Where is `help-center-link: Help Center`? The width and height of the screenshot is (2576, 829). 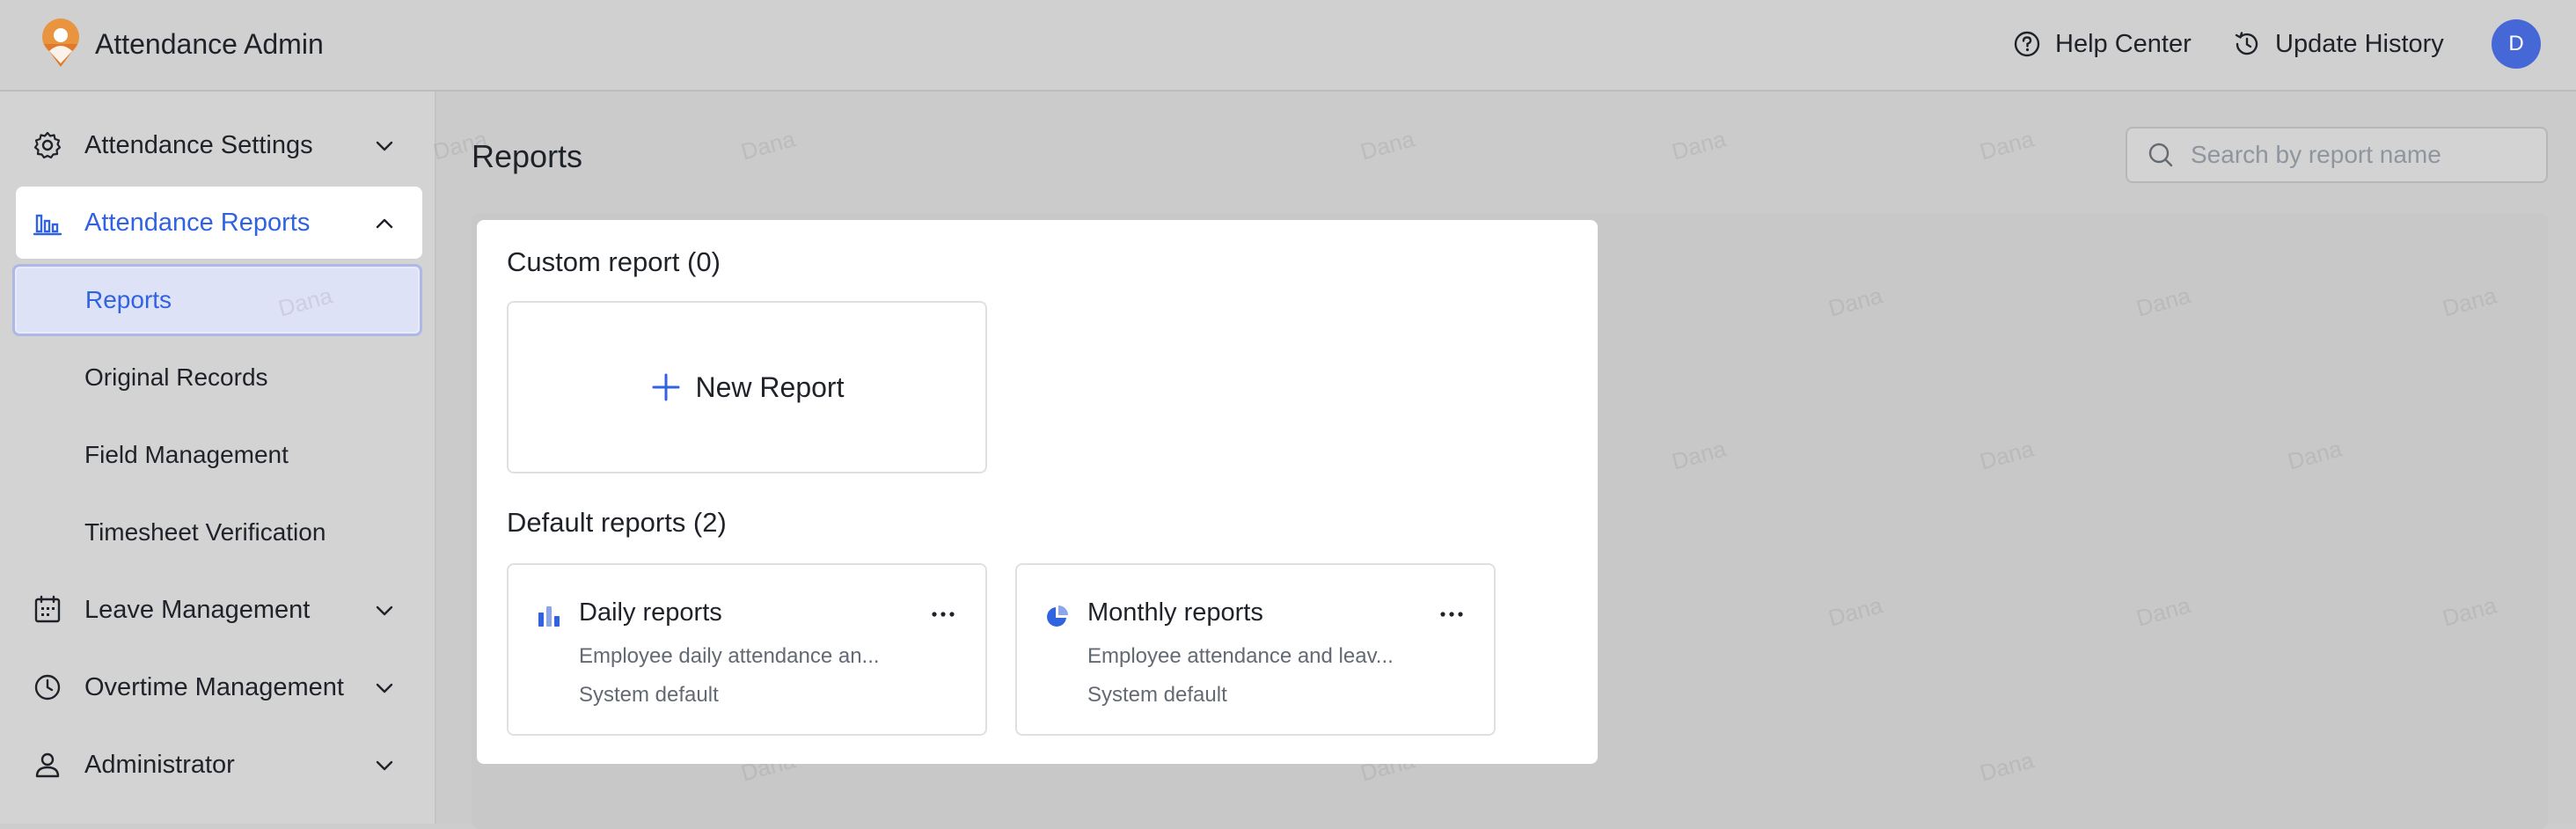
help-center-link: Help Center is located at coordinates (2102, 44).